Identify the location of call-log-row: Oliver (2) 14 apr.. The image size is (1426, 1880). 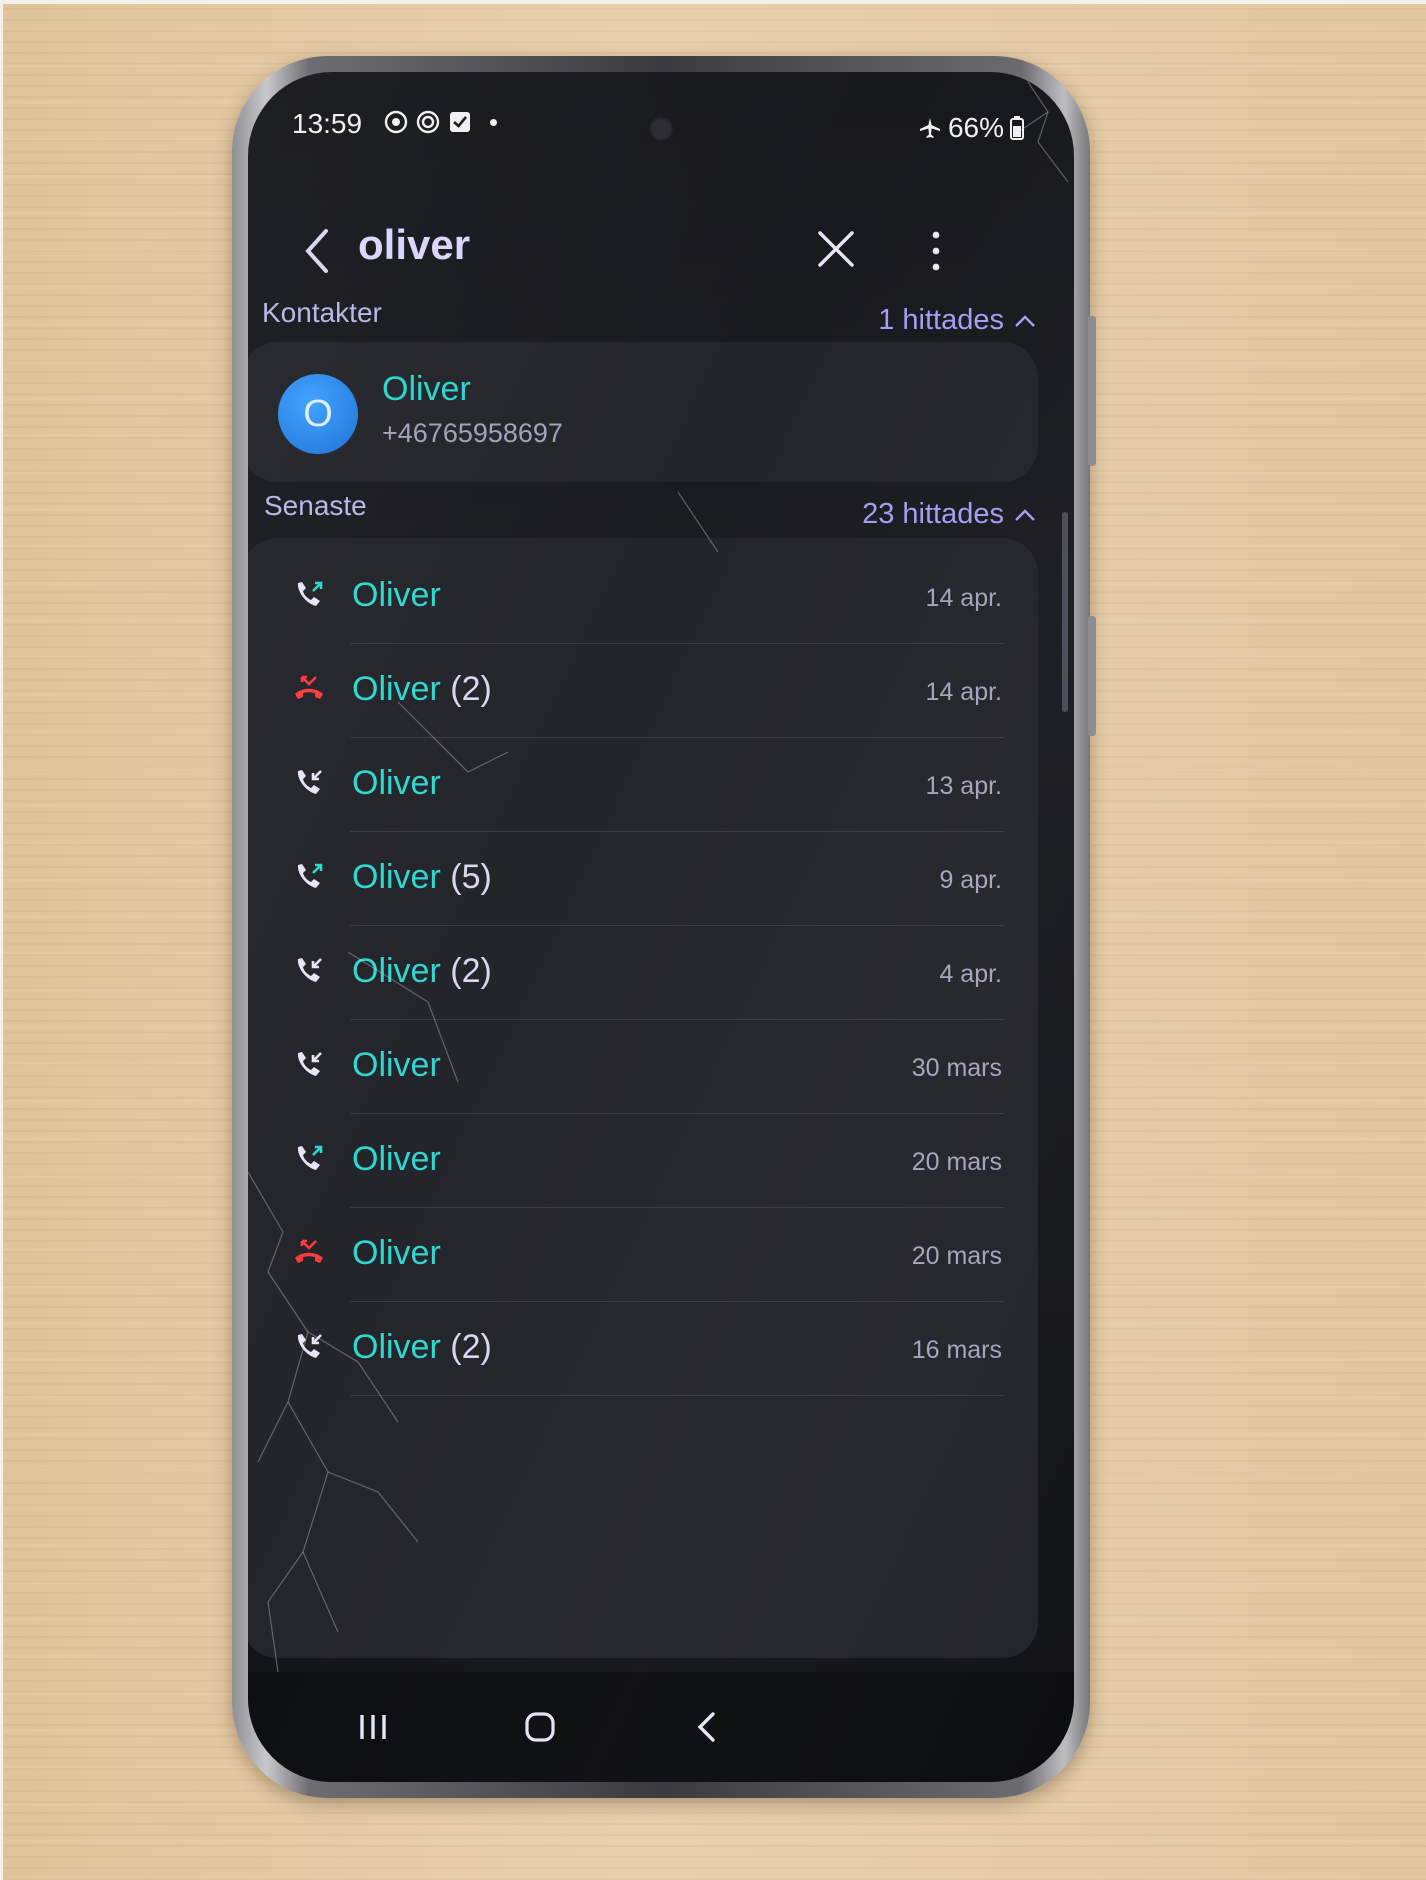
(643, 690).